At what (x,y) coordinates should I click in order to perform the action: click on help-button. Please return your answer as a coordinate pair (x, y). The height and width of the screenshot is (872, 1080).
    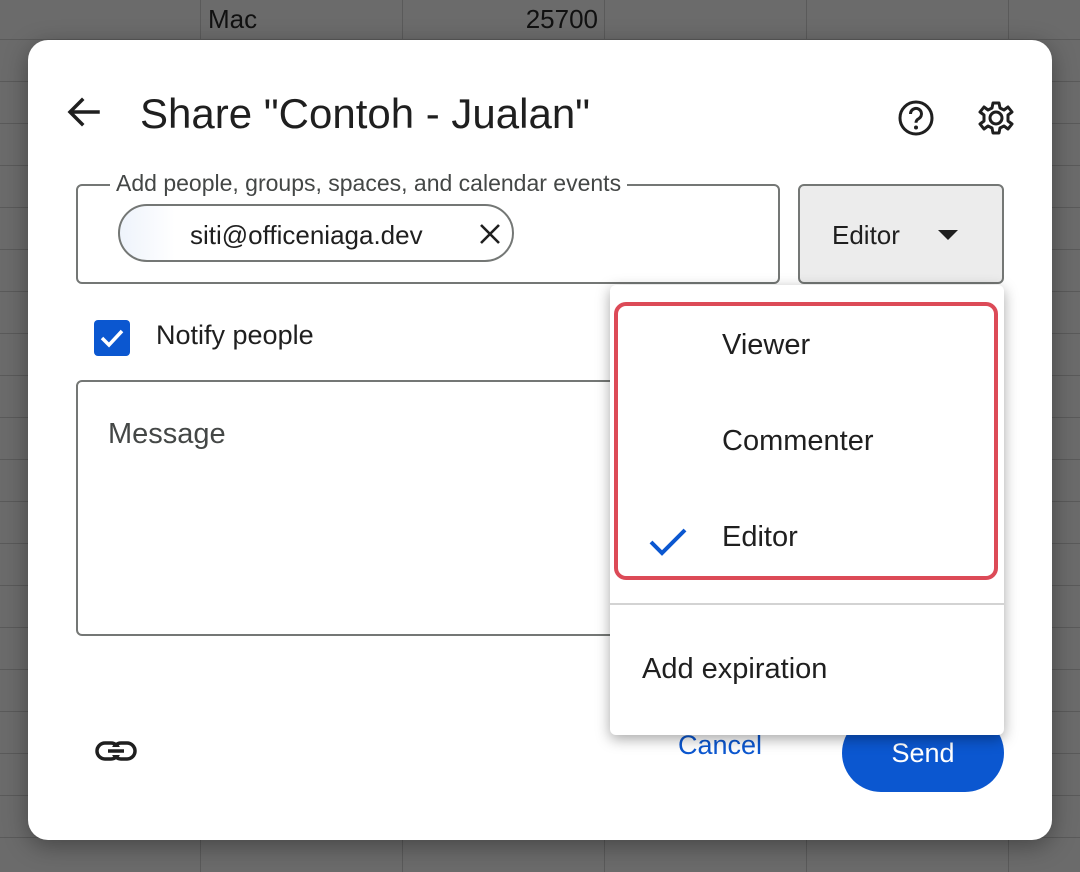
    Looking at the image, I should click on (916, 118).